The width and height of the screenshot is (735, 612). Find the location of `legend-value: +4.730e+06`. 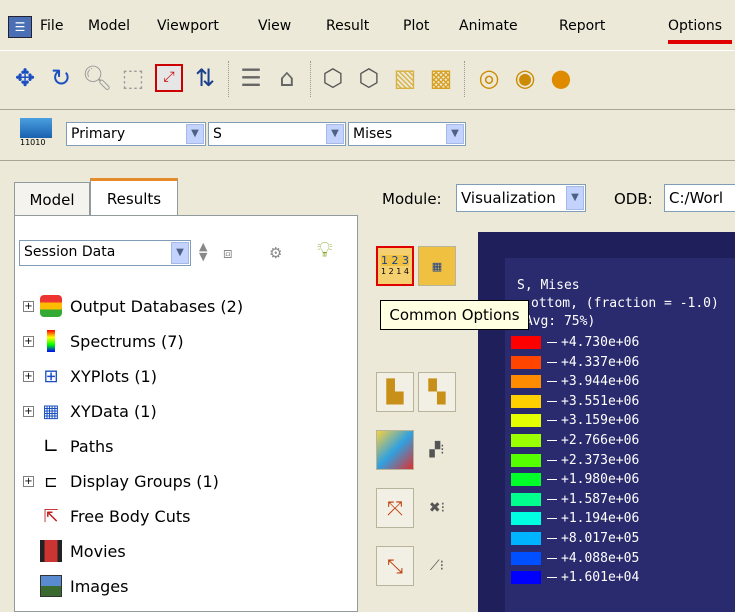

legend-value: +4.730e+06 is located at coordinates (600, 342).